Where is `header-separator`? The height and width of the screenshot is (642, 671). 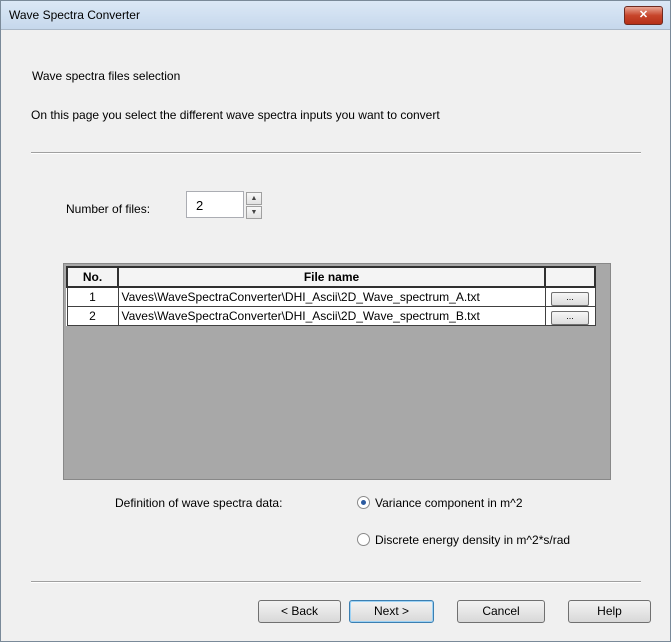 header-separator is located at coordinates (336, 153).